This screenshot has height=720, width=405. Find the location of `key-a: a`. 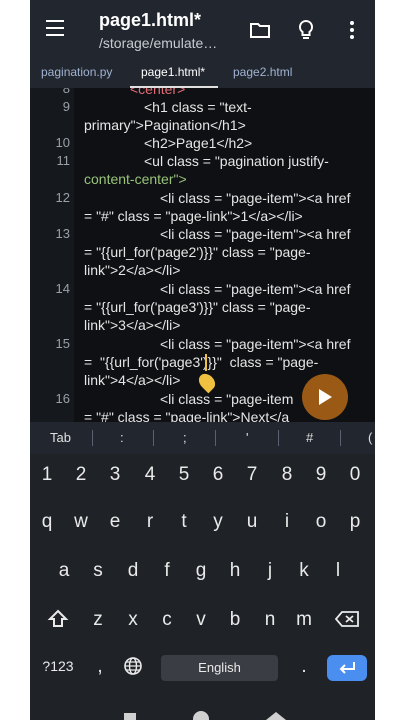

key-a: a is located at coordinates (64, 571).